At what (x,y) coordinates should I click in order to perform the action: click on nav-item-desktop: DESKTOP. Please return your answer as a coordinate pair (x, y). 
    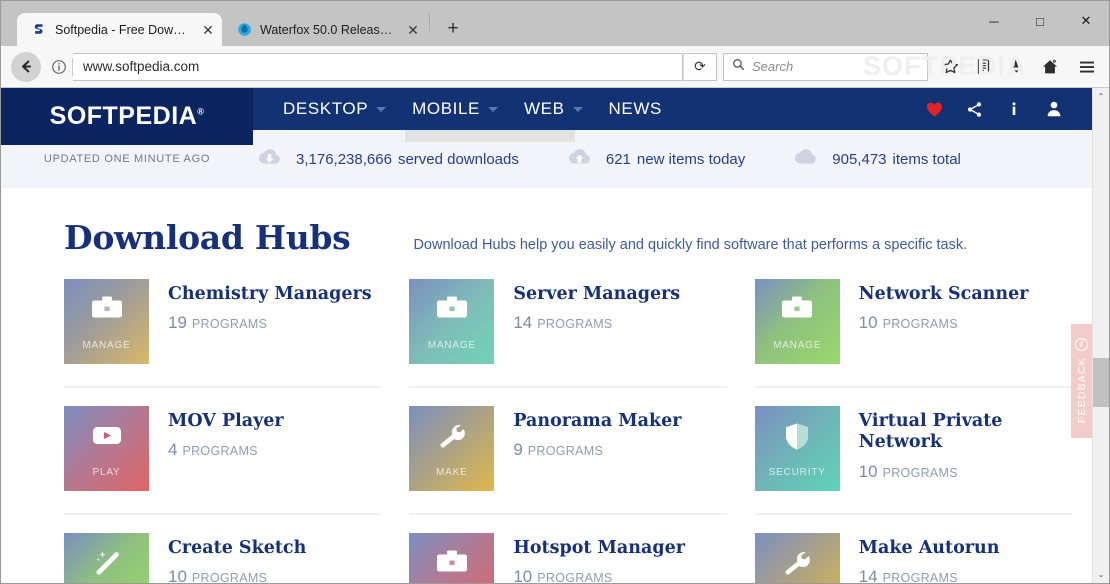
    Looking at the image, I should click on (335, 109).